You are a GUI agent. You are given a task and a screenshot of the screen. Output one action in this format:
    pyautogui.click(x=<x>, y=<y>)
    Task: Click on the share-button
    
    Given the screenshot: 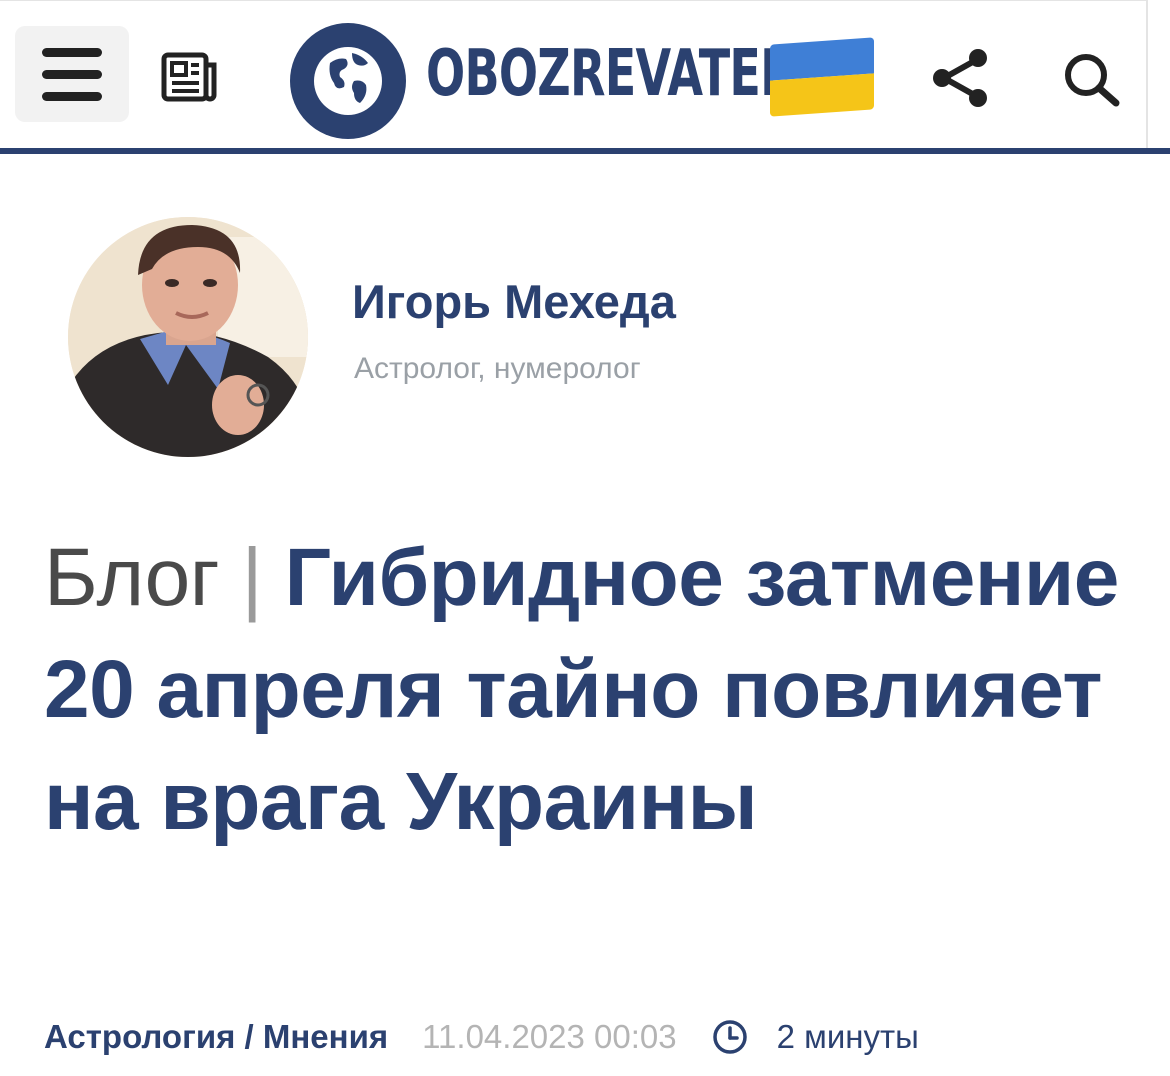 What is the action you would take?
    pyautogui.click(x=961, y=78)
    